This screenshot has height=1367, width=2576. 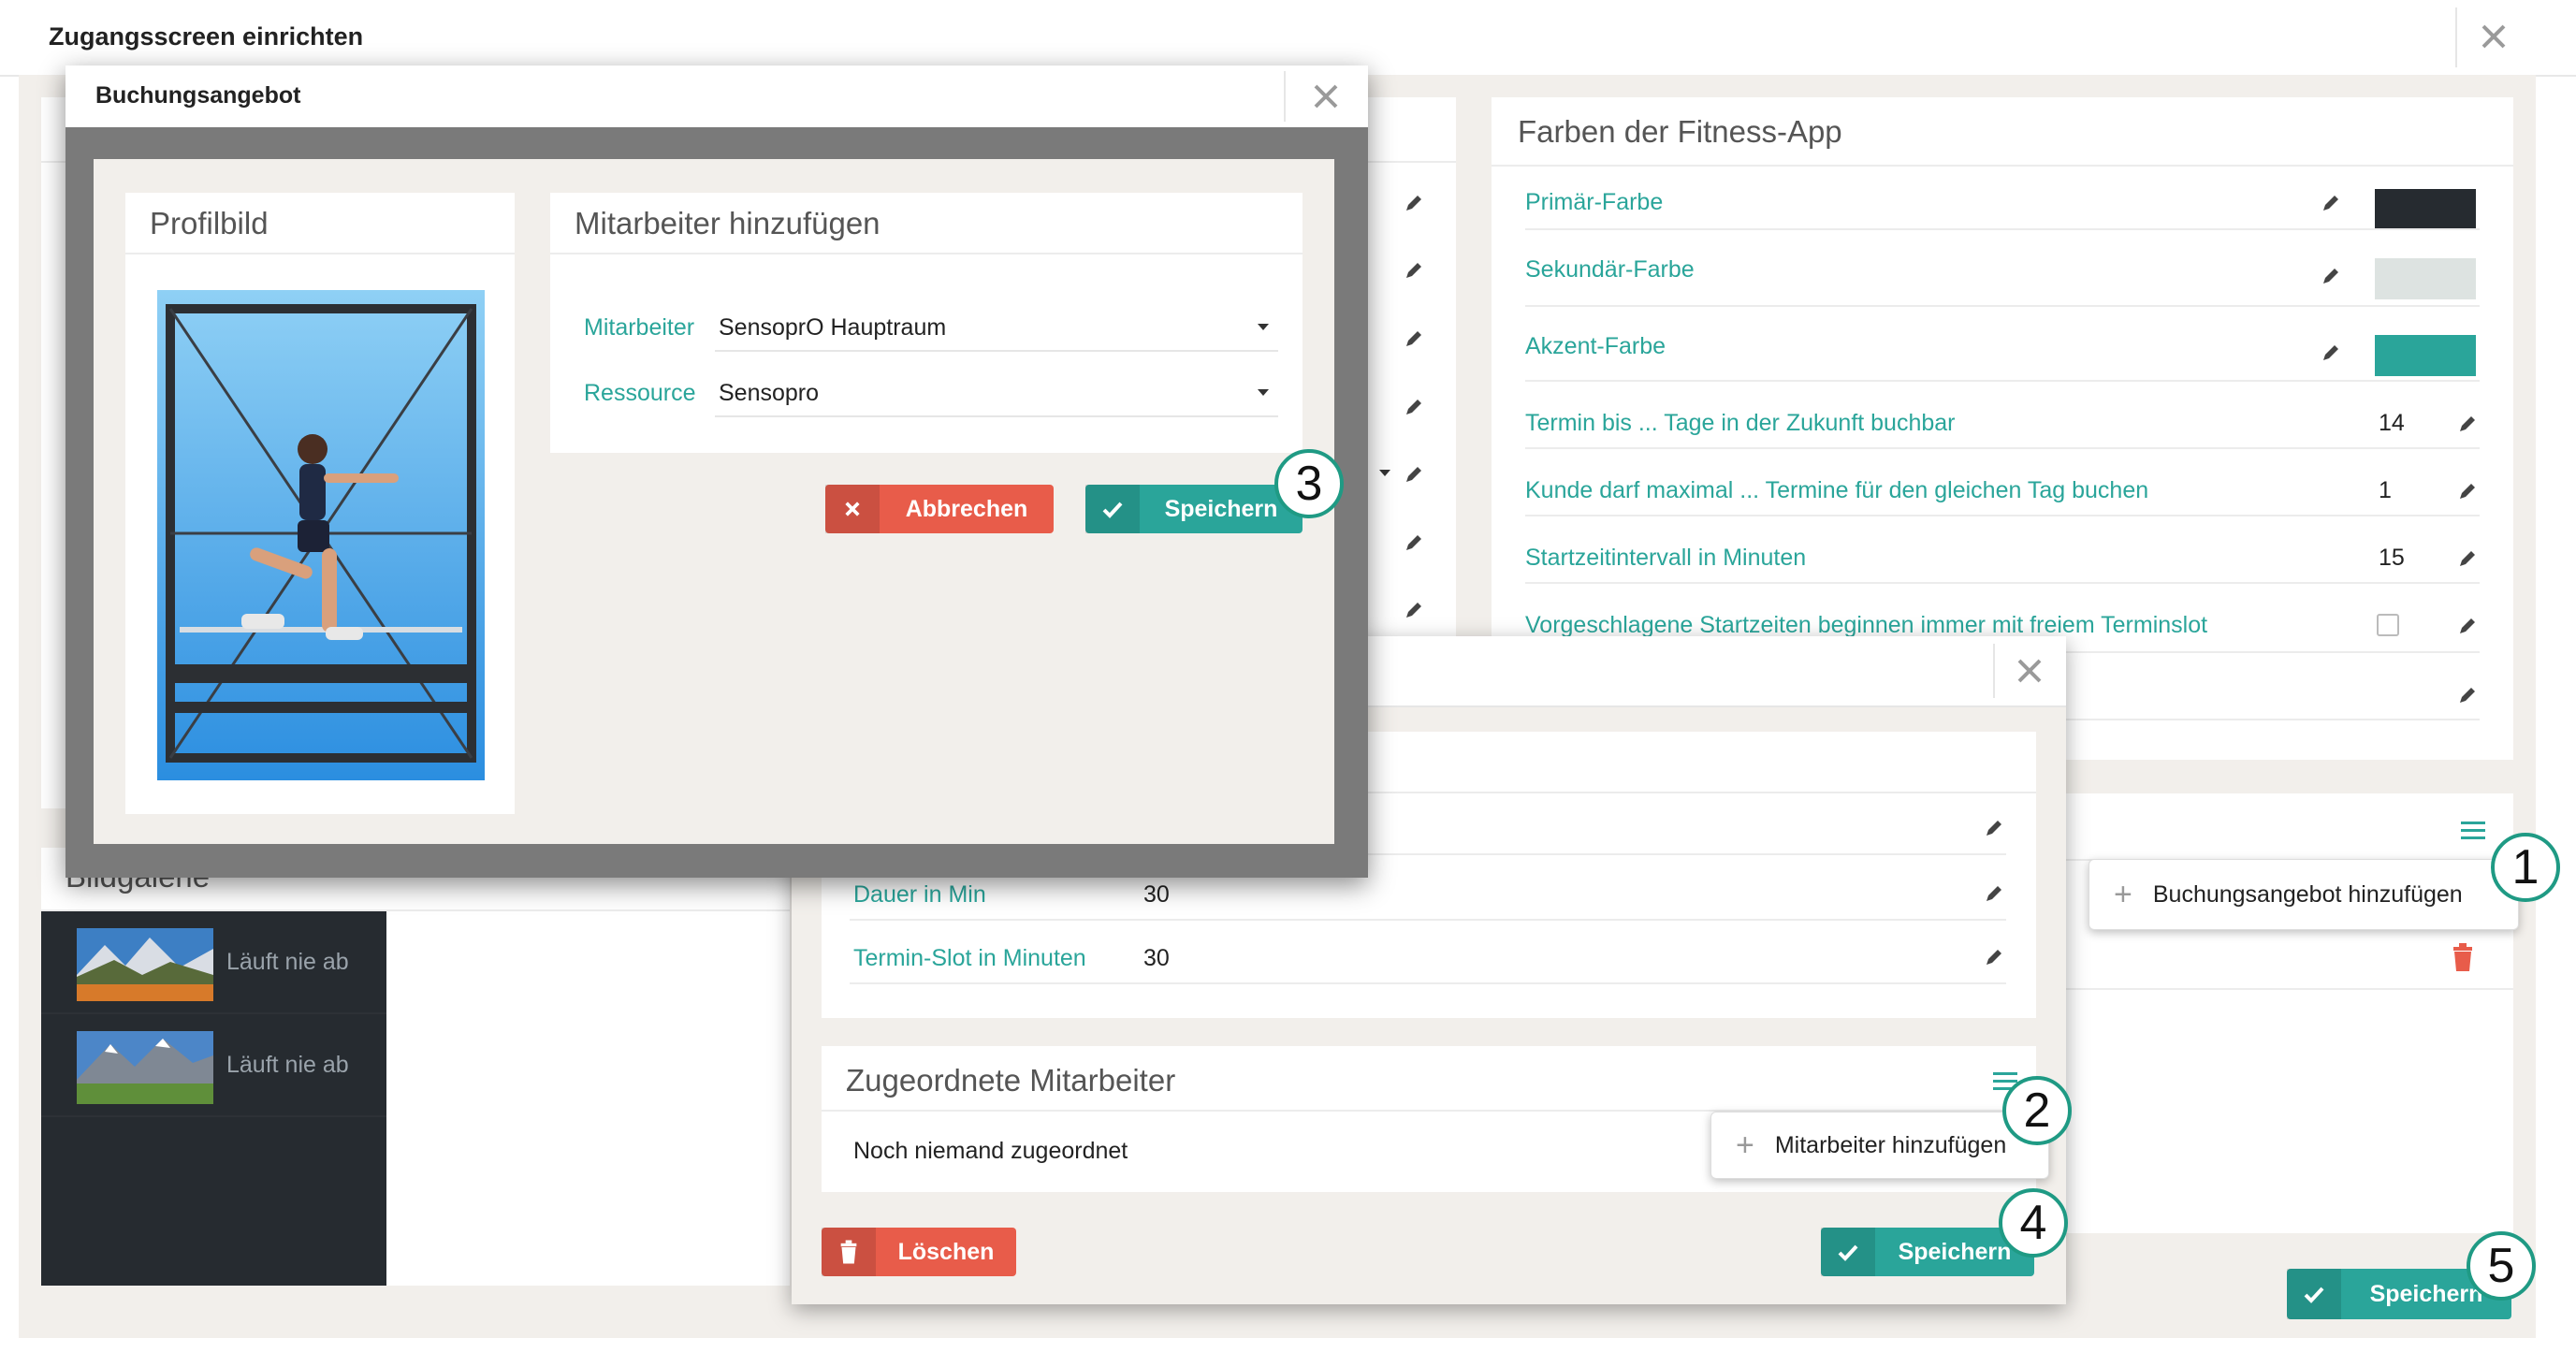 I want to click on main-titlebar-divider, so click(x=2456, y=37).